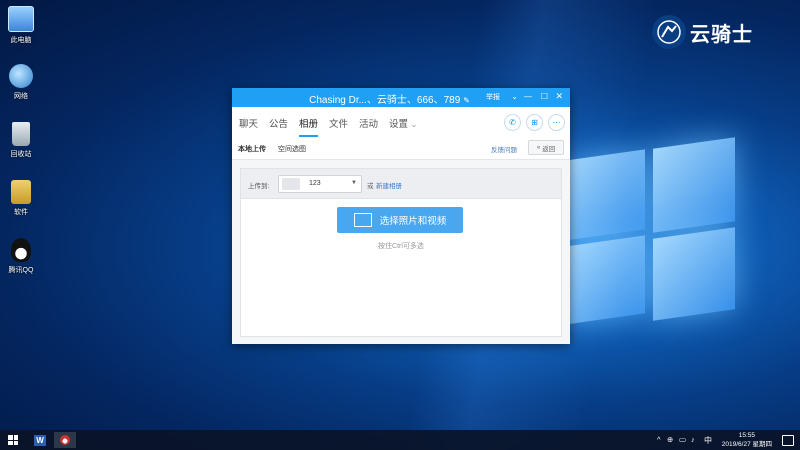 Image resolution: width=800 pixels, height=450 pixels. What do you see at coordinates (21, 192) in the screenshot?
I see `folder-icon` at bounding box center [21, 192].